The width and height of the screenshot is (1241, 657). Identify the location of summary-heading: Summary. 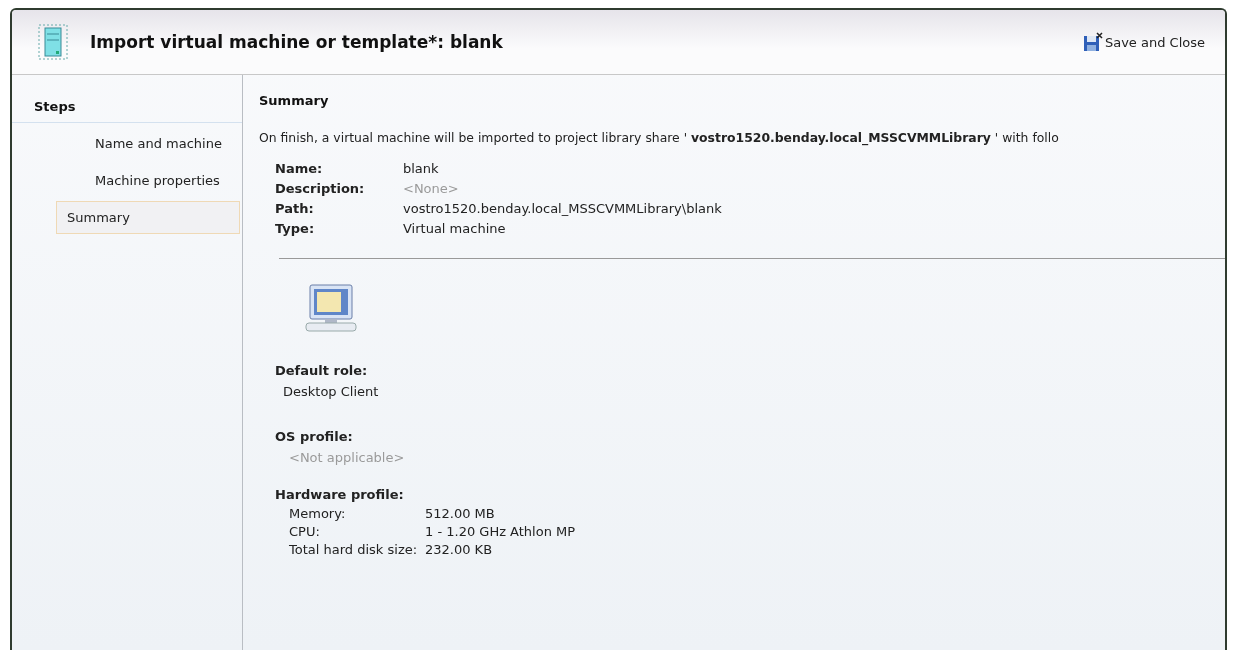
(294, 100).